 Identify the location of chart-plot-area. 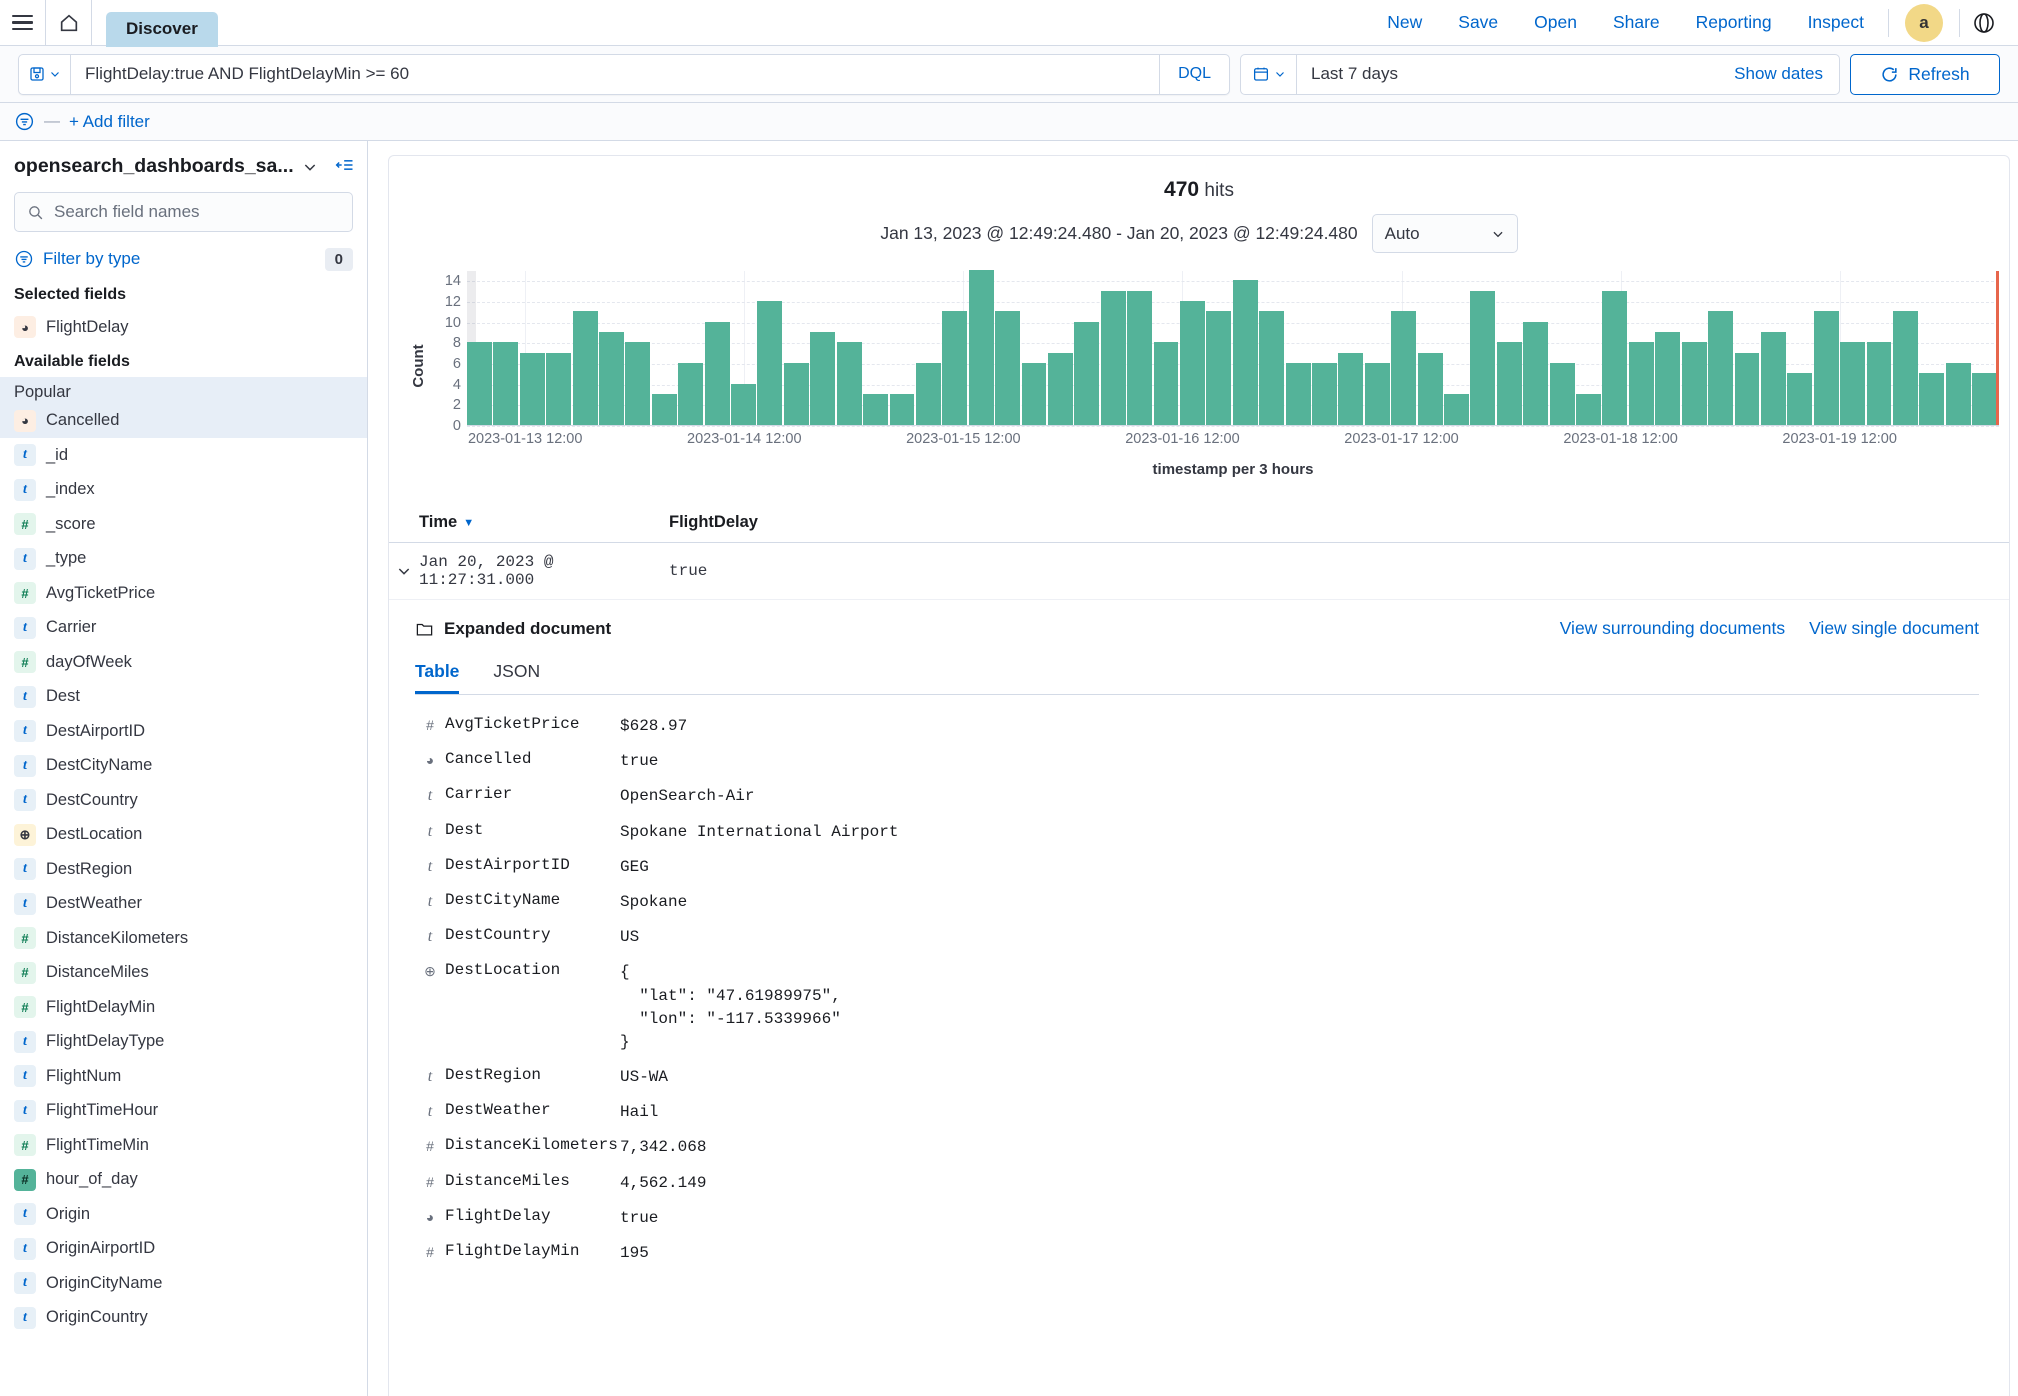
(1233, 348).